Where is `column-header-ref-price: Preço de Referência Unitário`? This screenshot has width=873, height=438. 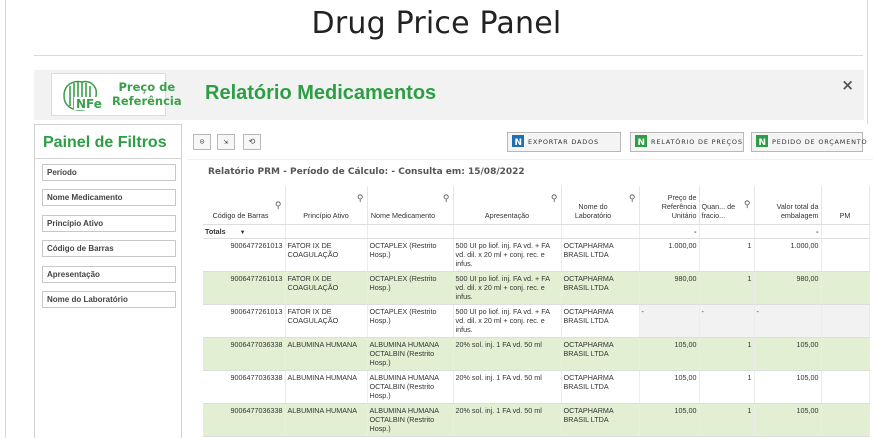 column-header-ref-price: Preço de Referência Unitário is located at coordinates (669, 205).